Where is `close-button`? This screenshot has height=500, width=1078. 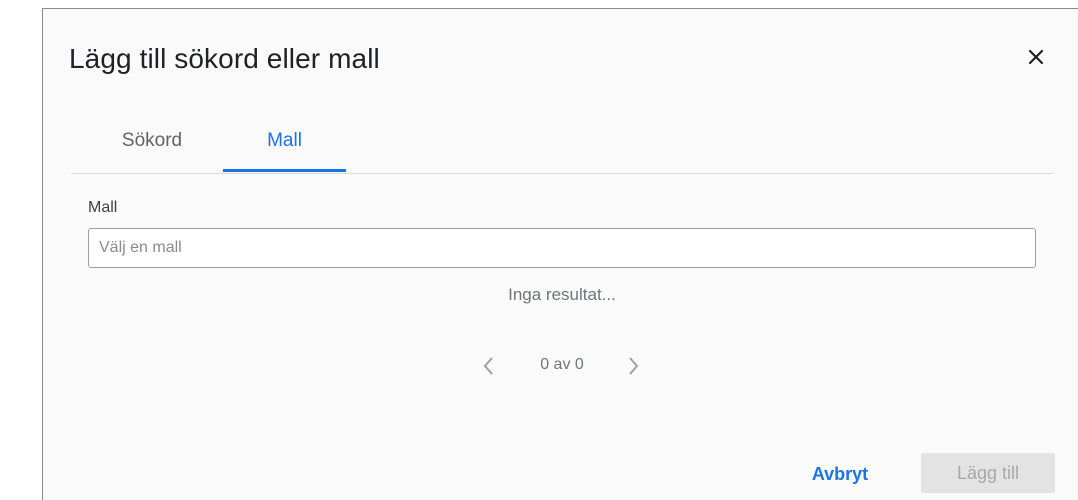 close-button is located at coordinates (1036, 57).